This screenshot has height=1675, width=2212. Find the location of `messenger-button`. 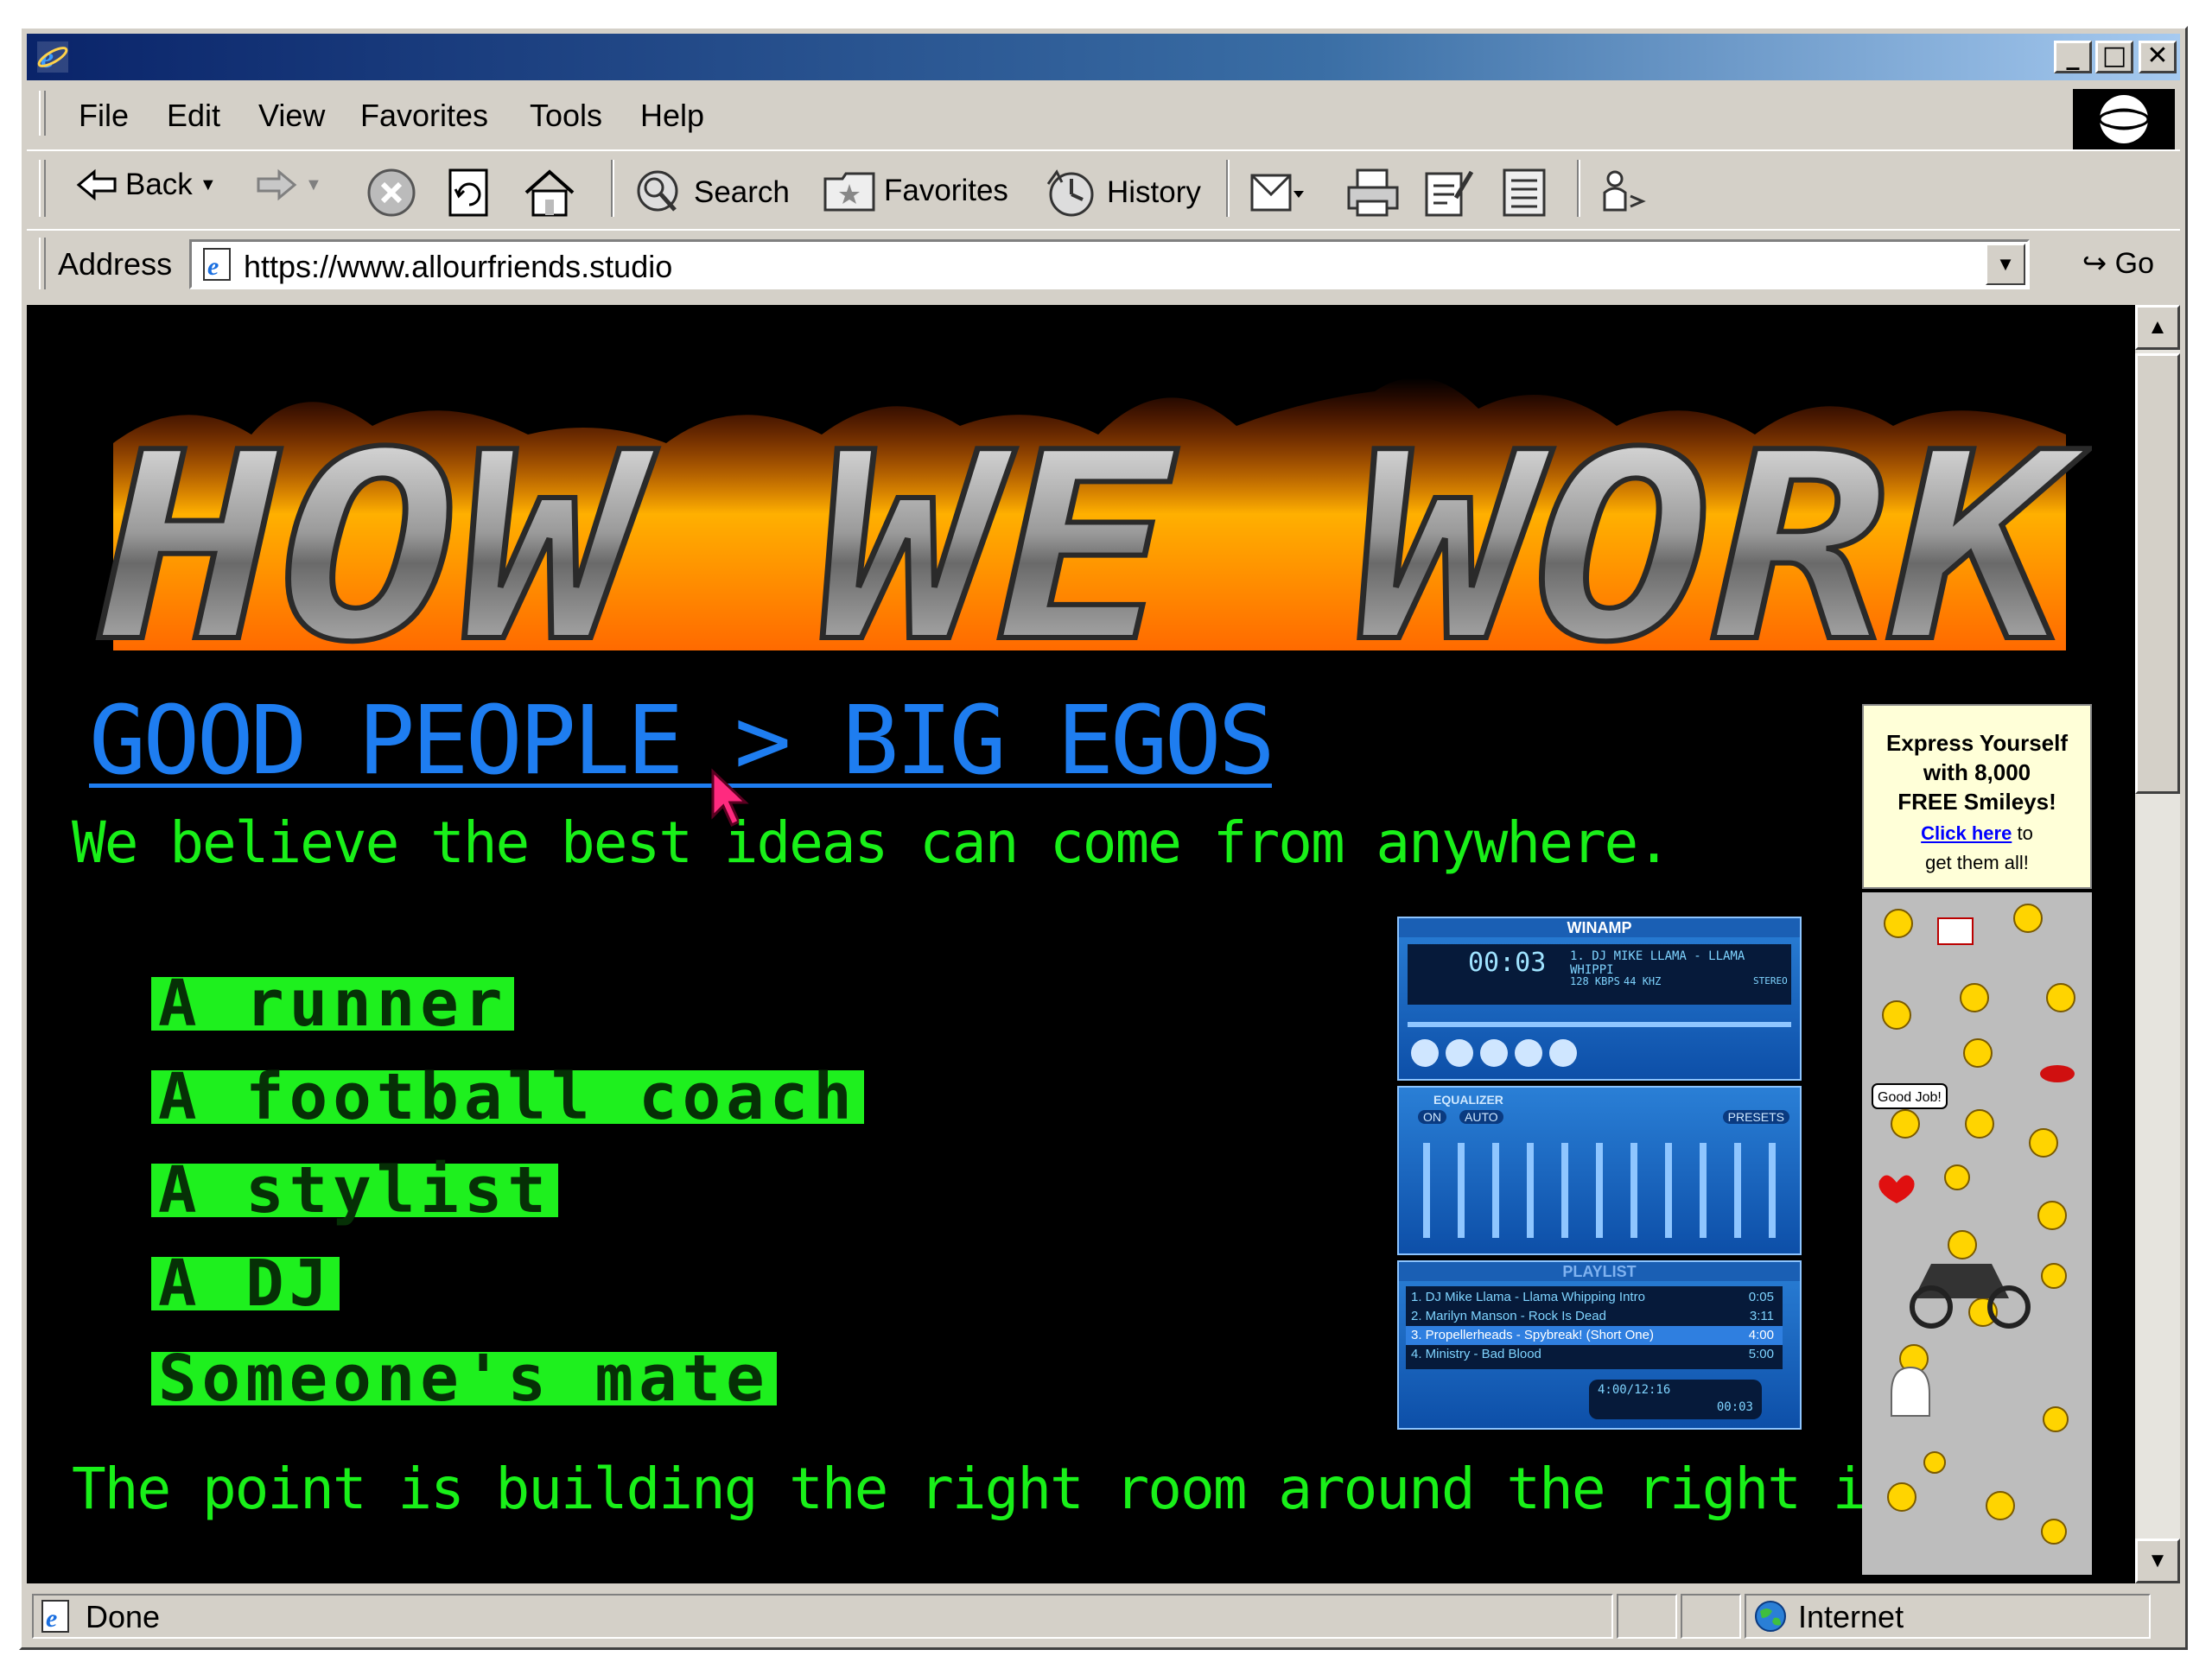

messenger-button is located at coordinates (1622, 193).